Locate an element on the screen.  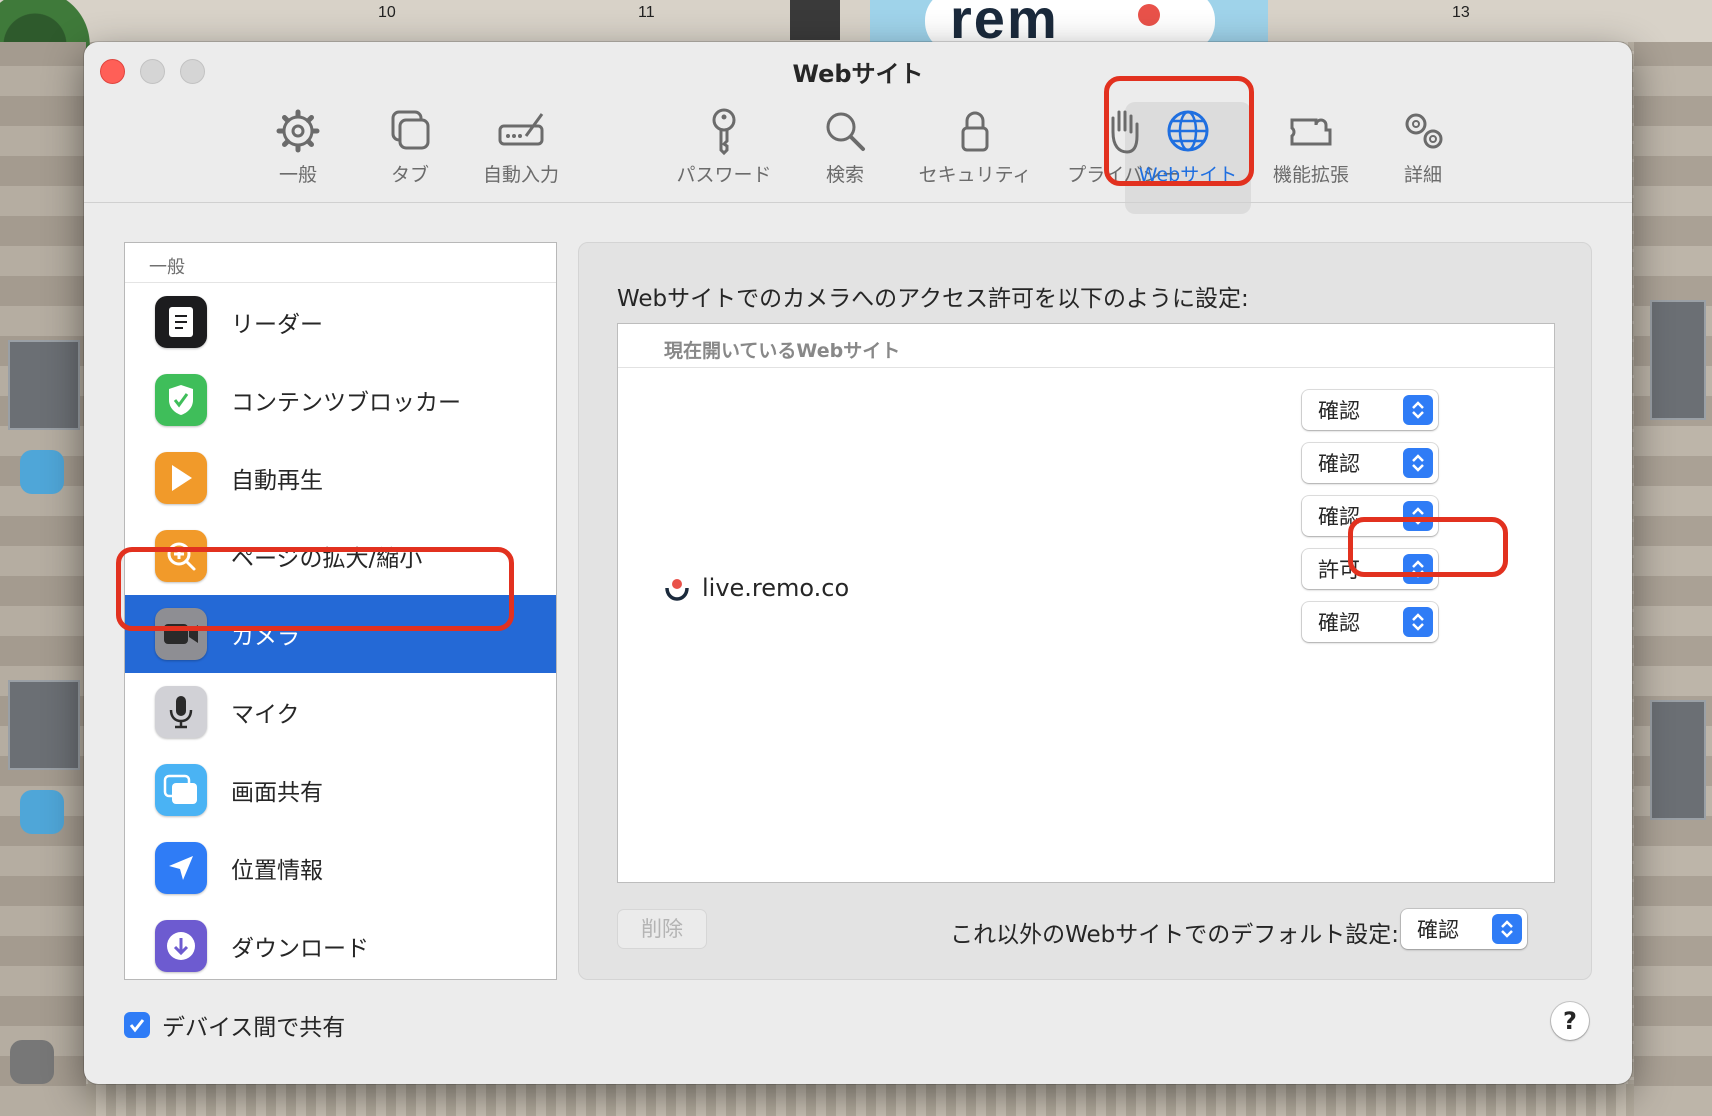
tab-label: タブ is located at coordinates (409, 175).